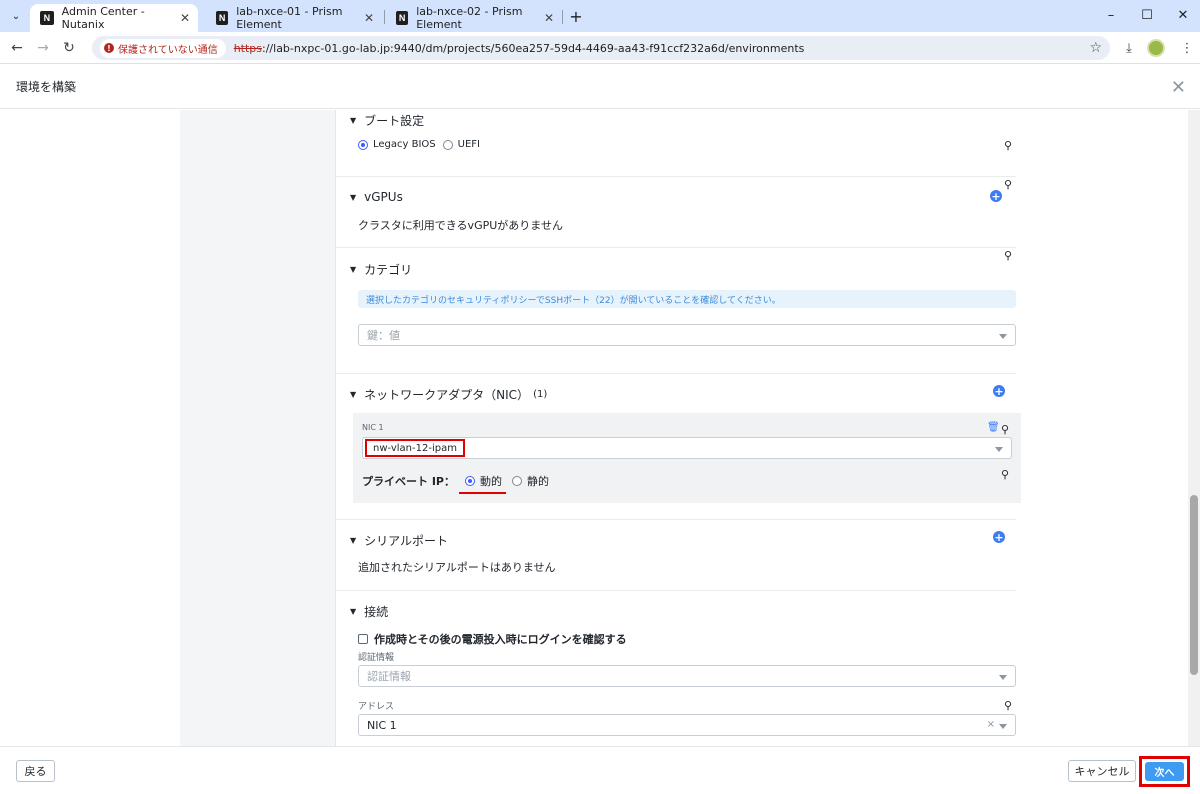  What do you see at coordinates (168, 50) in the screenshot?
I see `security-label: 保護されていない通信` at bounding box center [168, 50].